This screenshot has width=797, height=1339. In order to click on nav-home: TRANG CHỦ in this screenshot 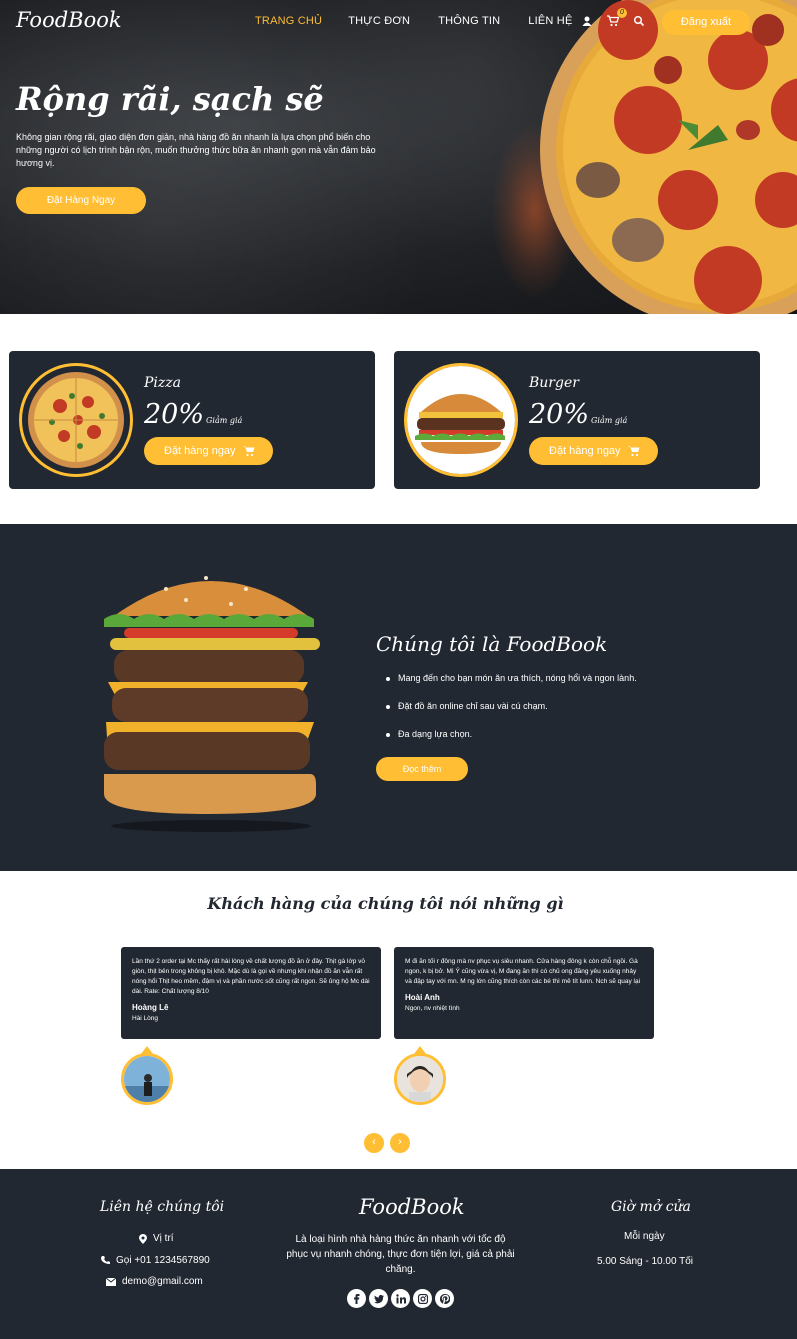, I will do `click(288, 21)`.